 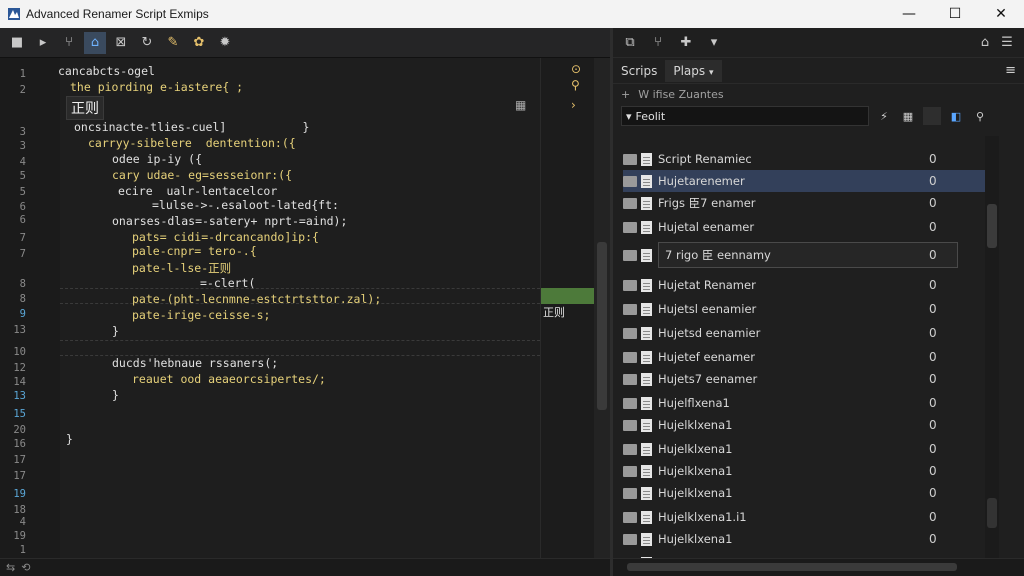 I want to click on list-item: Hujetsl eenamier 0, so click(x=804, y=309).